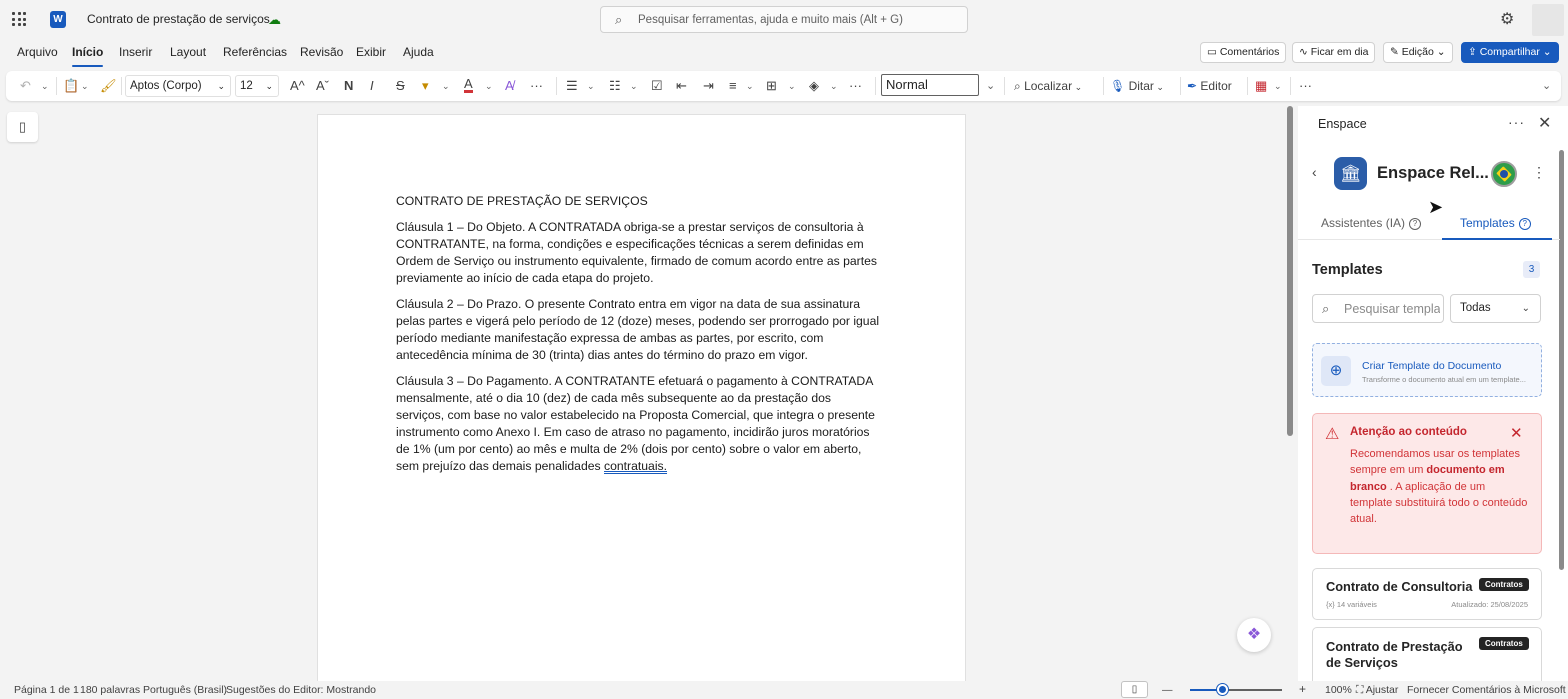 This screenshot has width=1568, height=699. What do you see at coordinates (1137, 86) in the screenshot?
I see `dictate-button: 🎙 Ditar ⌄` at bounding box center [1137, 86].